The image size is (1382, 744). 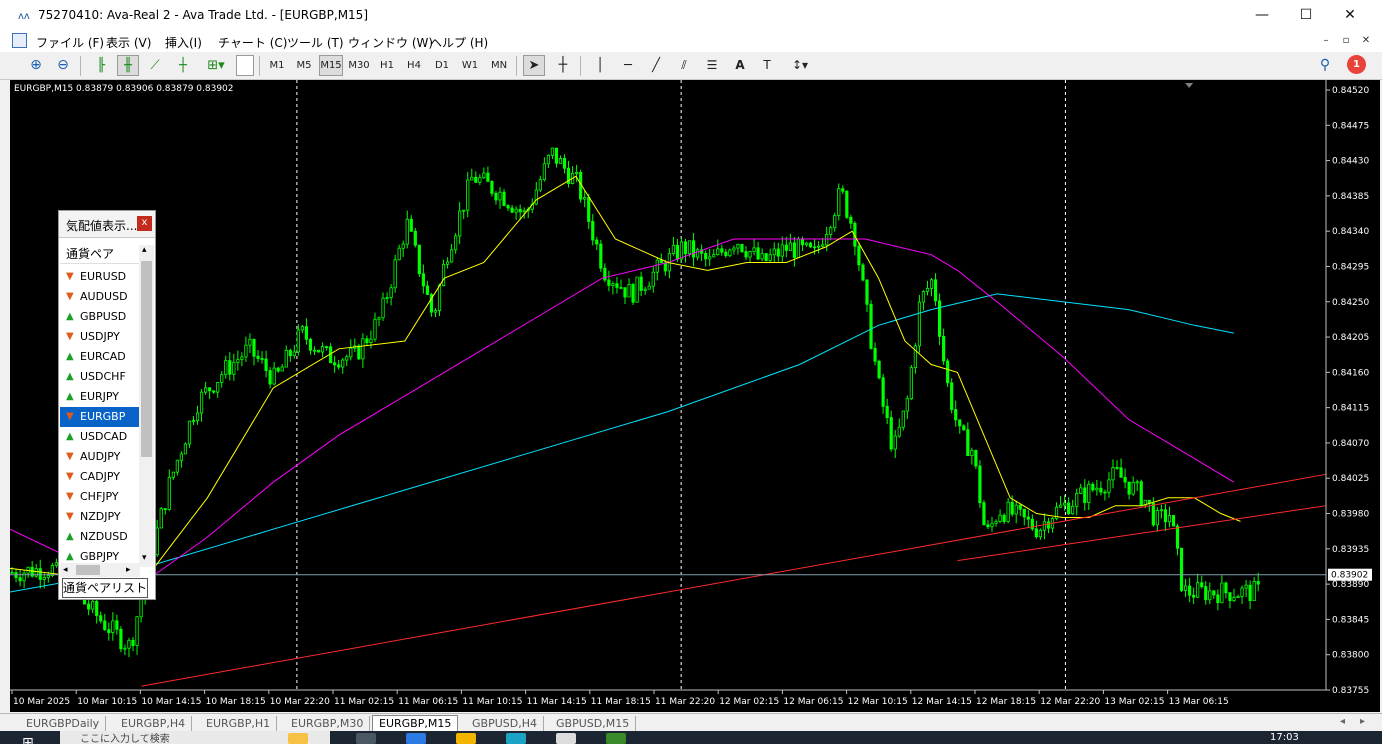 What do you see at coordinates (740, 65) in the screenshot?
I see `text-icon: A` at bounding box center [740, 65].